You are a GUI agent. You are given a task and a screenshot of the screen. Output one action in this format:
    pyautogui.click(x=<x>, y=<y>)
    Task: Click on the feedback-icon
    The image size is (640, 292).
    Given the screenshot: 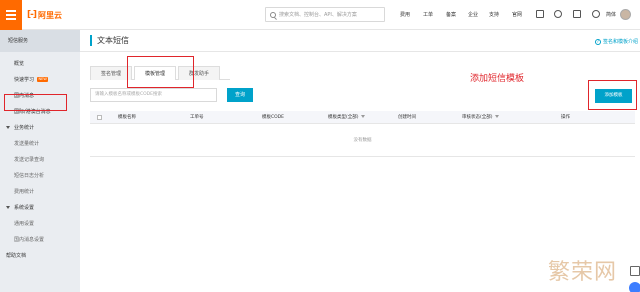 What is the action you would take?
    pyautogui.click(x=635, y=271)
    